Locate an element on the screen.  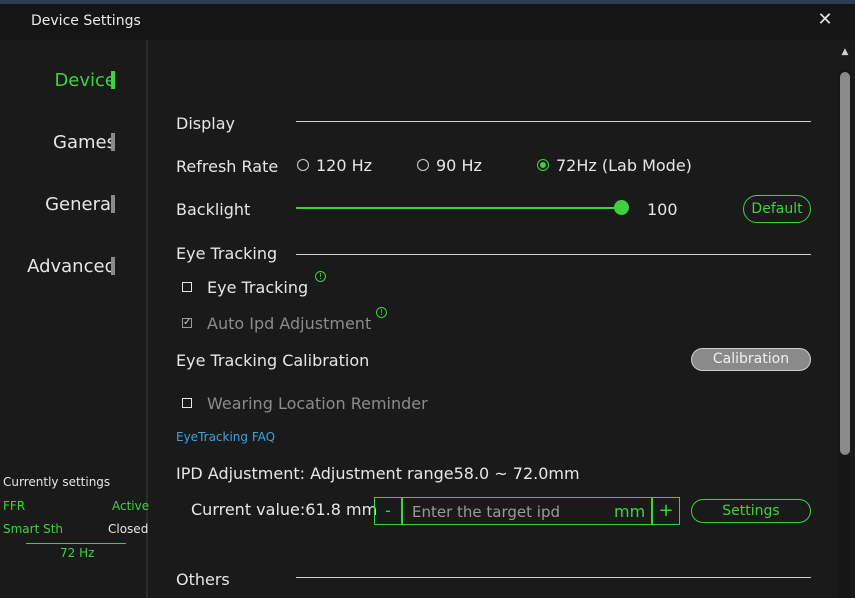
sidebar-indicator-general is located at coordinates (113, 204).